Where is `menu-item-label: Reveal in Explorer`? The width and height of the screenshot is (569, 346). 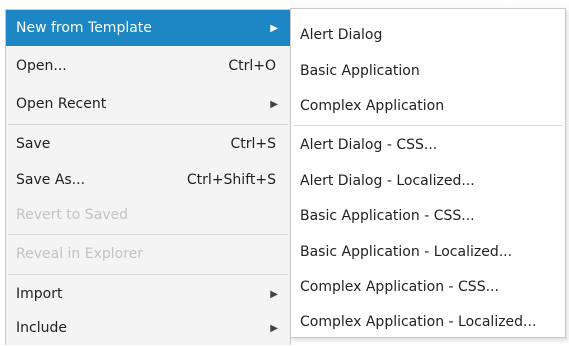
menu-item-label: Reveal in Explorer is located at coordinates (80, 254).